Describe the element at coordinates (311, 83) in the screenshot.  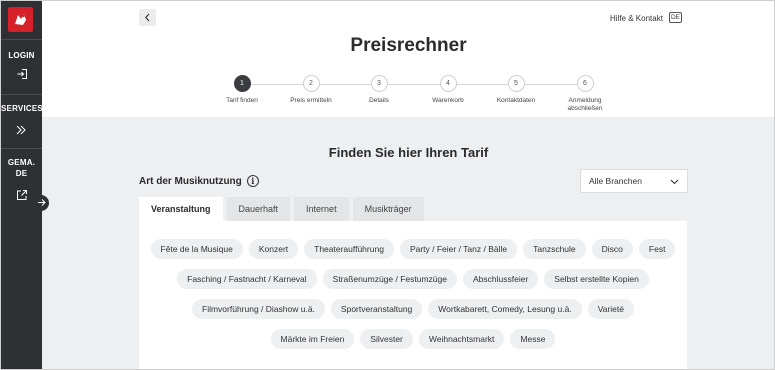
I see `step-number: 2` at that location.